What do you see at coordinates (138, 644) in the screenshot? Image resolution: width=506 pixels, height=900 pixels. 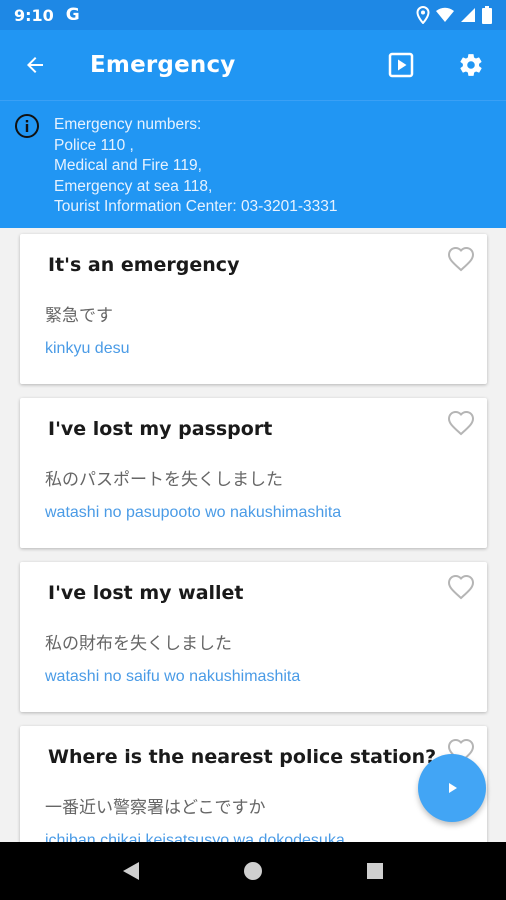 I see `phrase-japanese: 私の財布を失くしました` at bounding box center [138, 644].